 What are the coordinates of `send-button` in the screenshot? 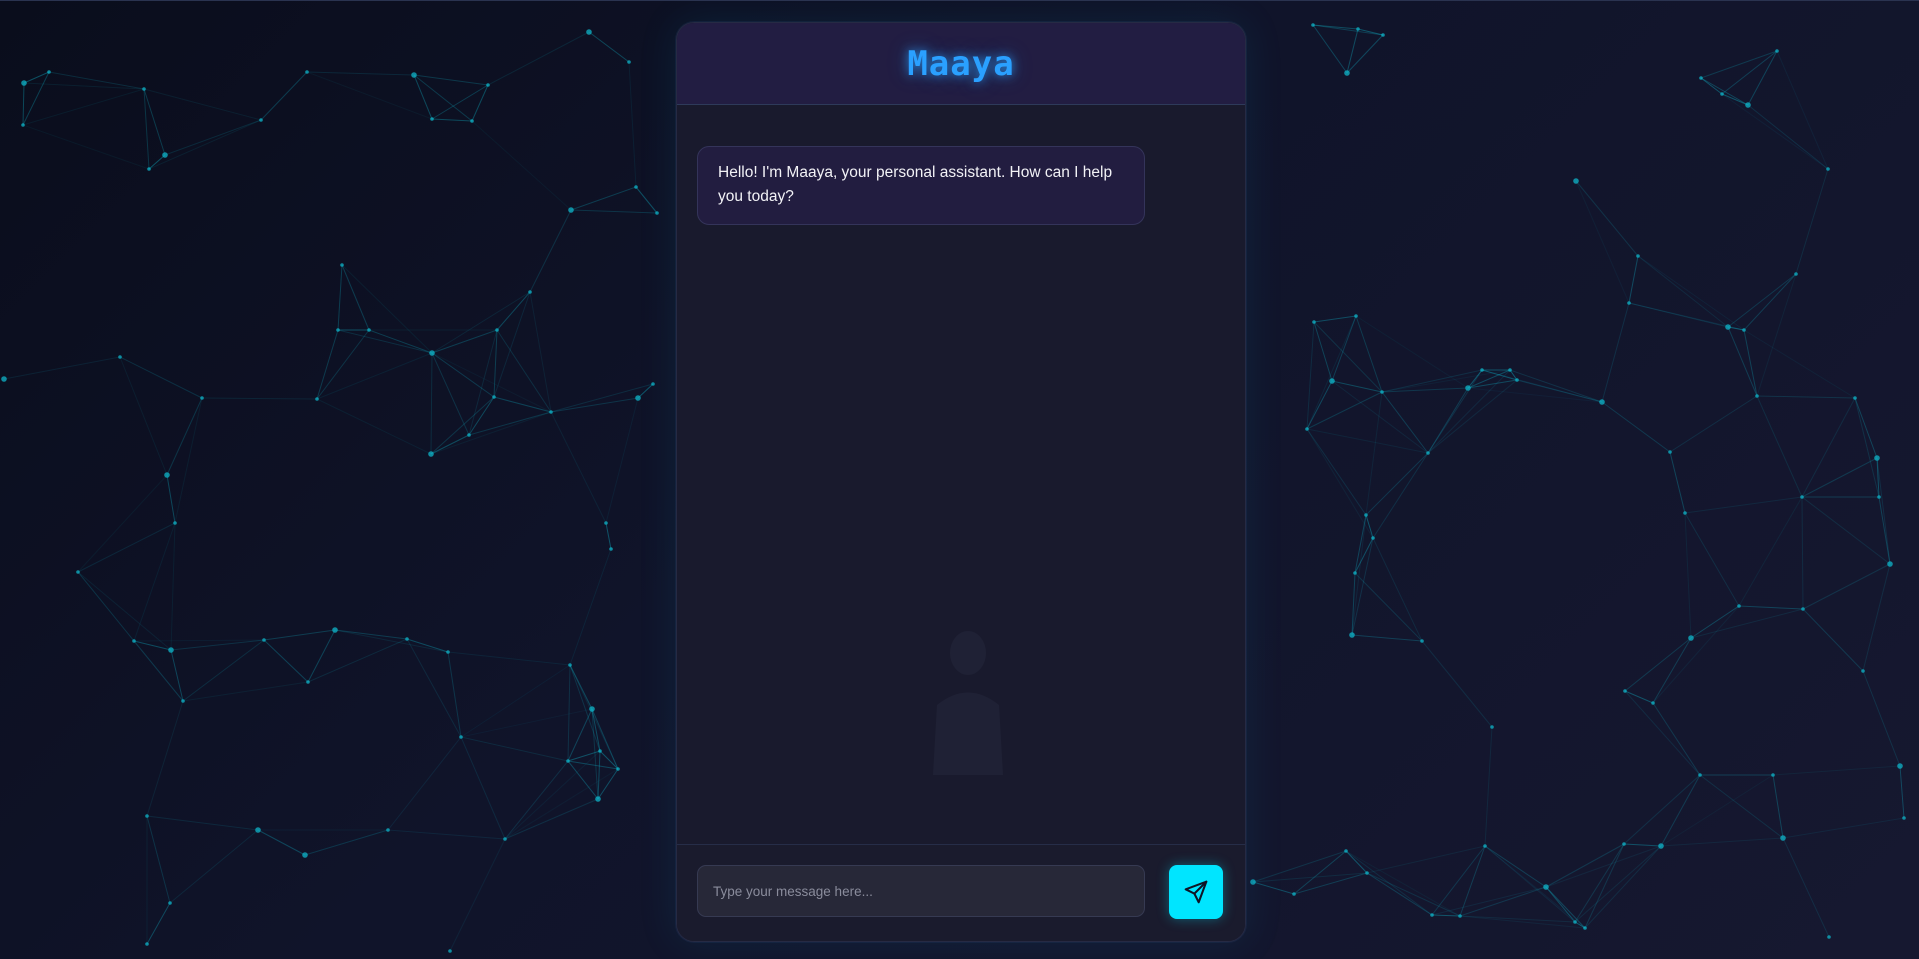 It's located at (1196, 892).